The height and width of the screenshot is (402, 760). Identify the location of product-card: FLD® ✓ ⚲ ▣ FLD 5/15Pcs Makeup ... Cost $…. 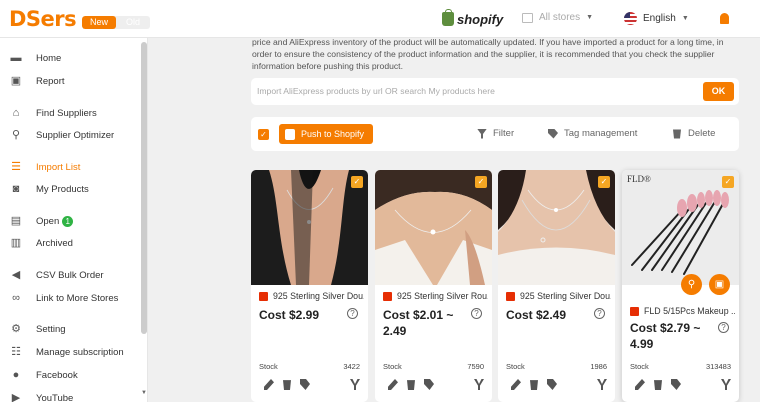
(680, 286).